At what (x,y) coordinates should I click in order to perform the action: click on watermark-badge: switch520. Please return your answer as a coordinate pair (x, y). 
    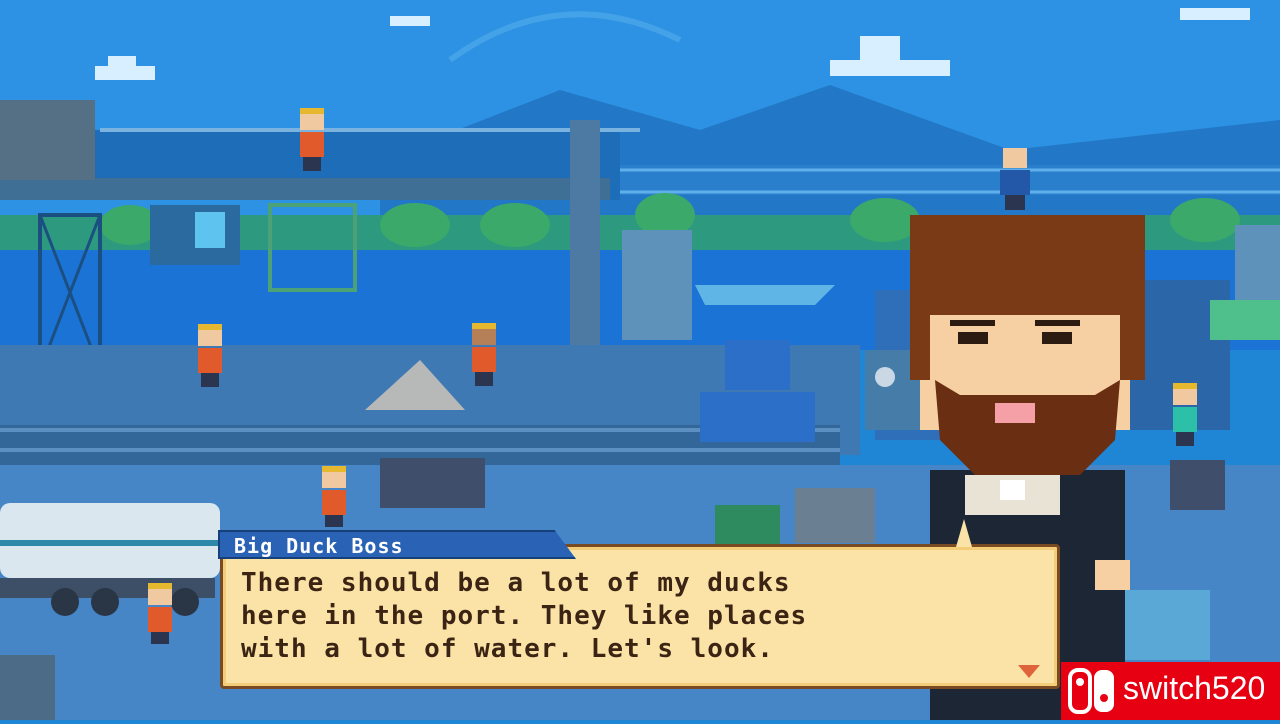
    Looking at the image, I should click on (1170, 691).